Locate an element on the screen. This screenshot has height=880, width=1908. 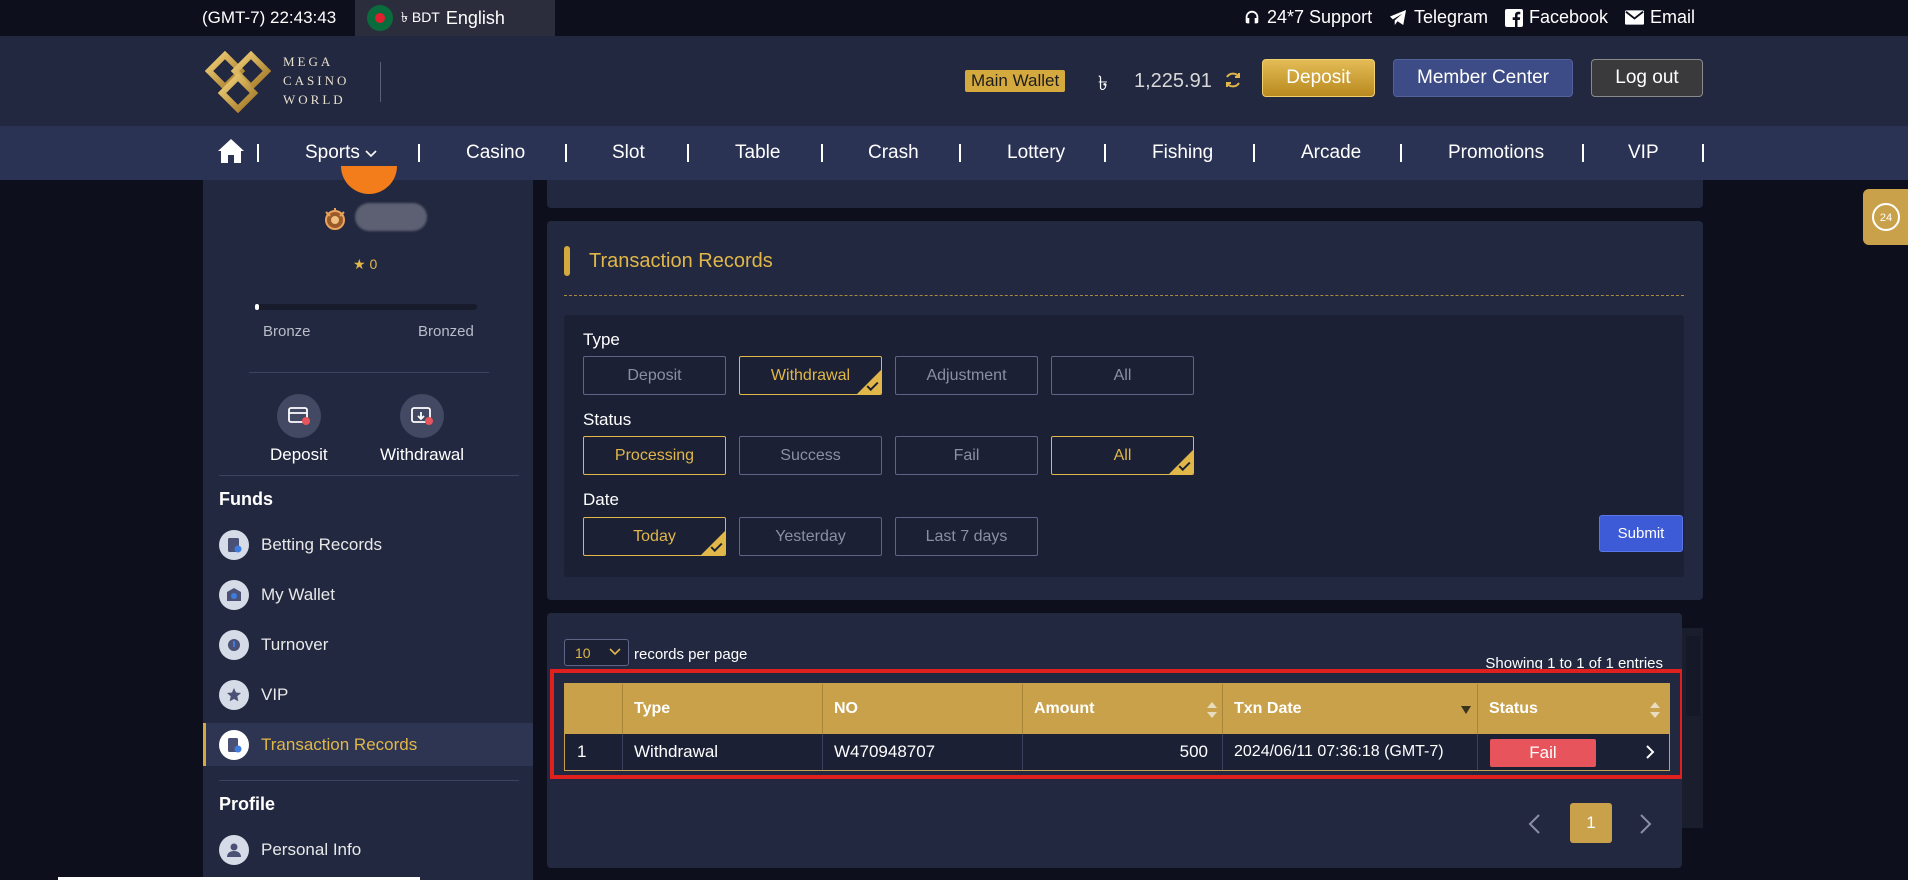
support-24-button: 24 is located at coordinates (1885, 217).